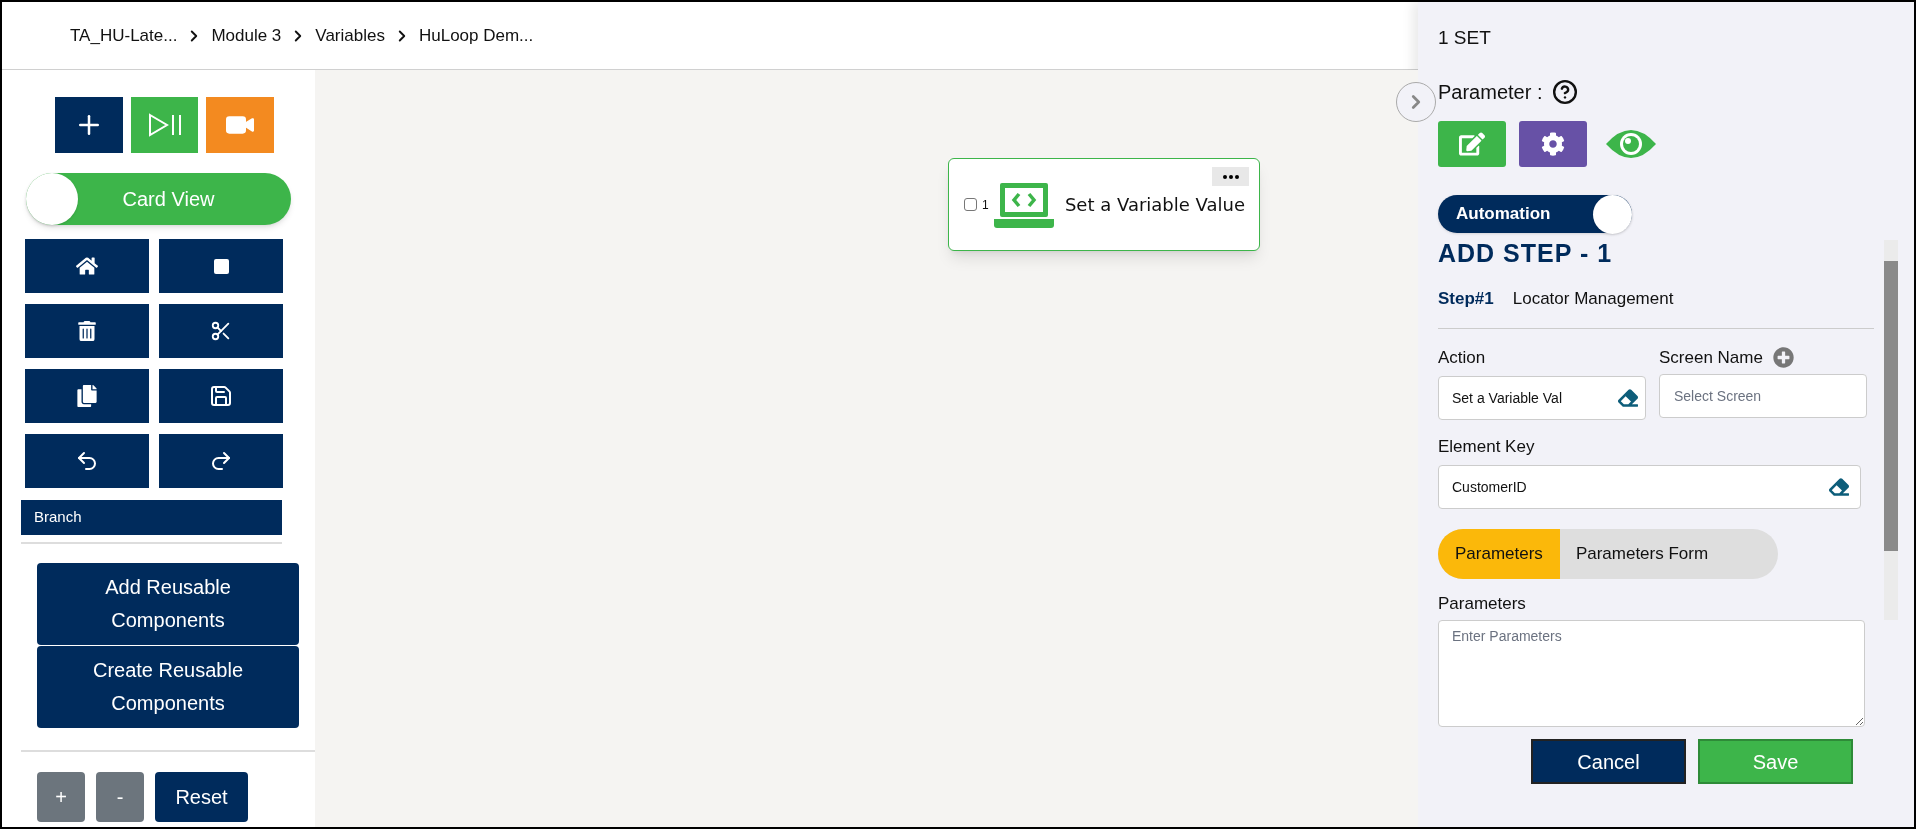 The image size is (1916, 829). Describe the element at coordinates (1466, 299) in the screenshot. I see `step-number: Step#1` at that location.